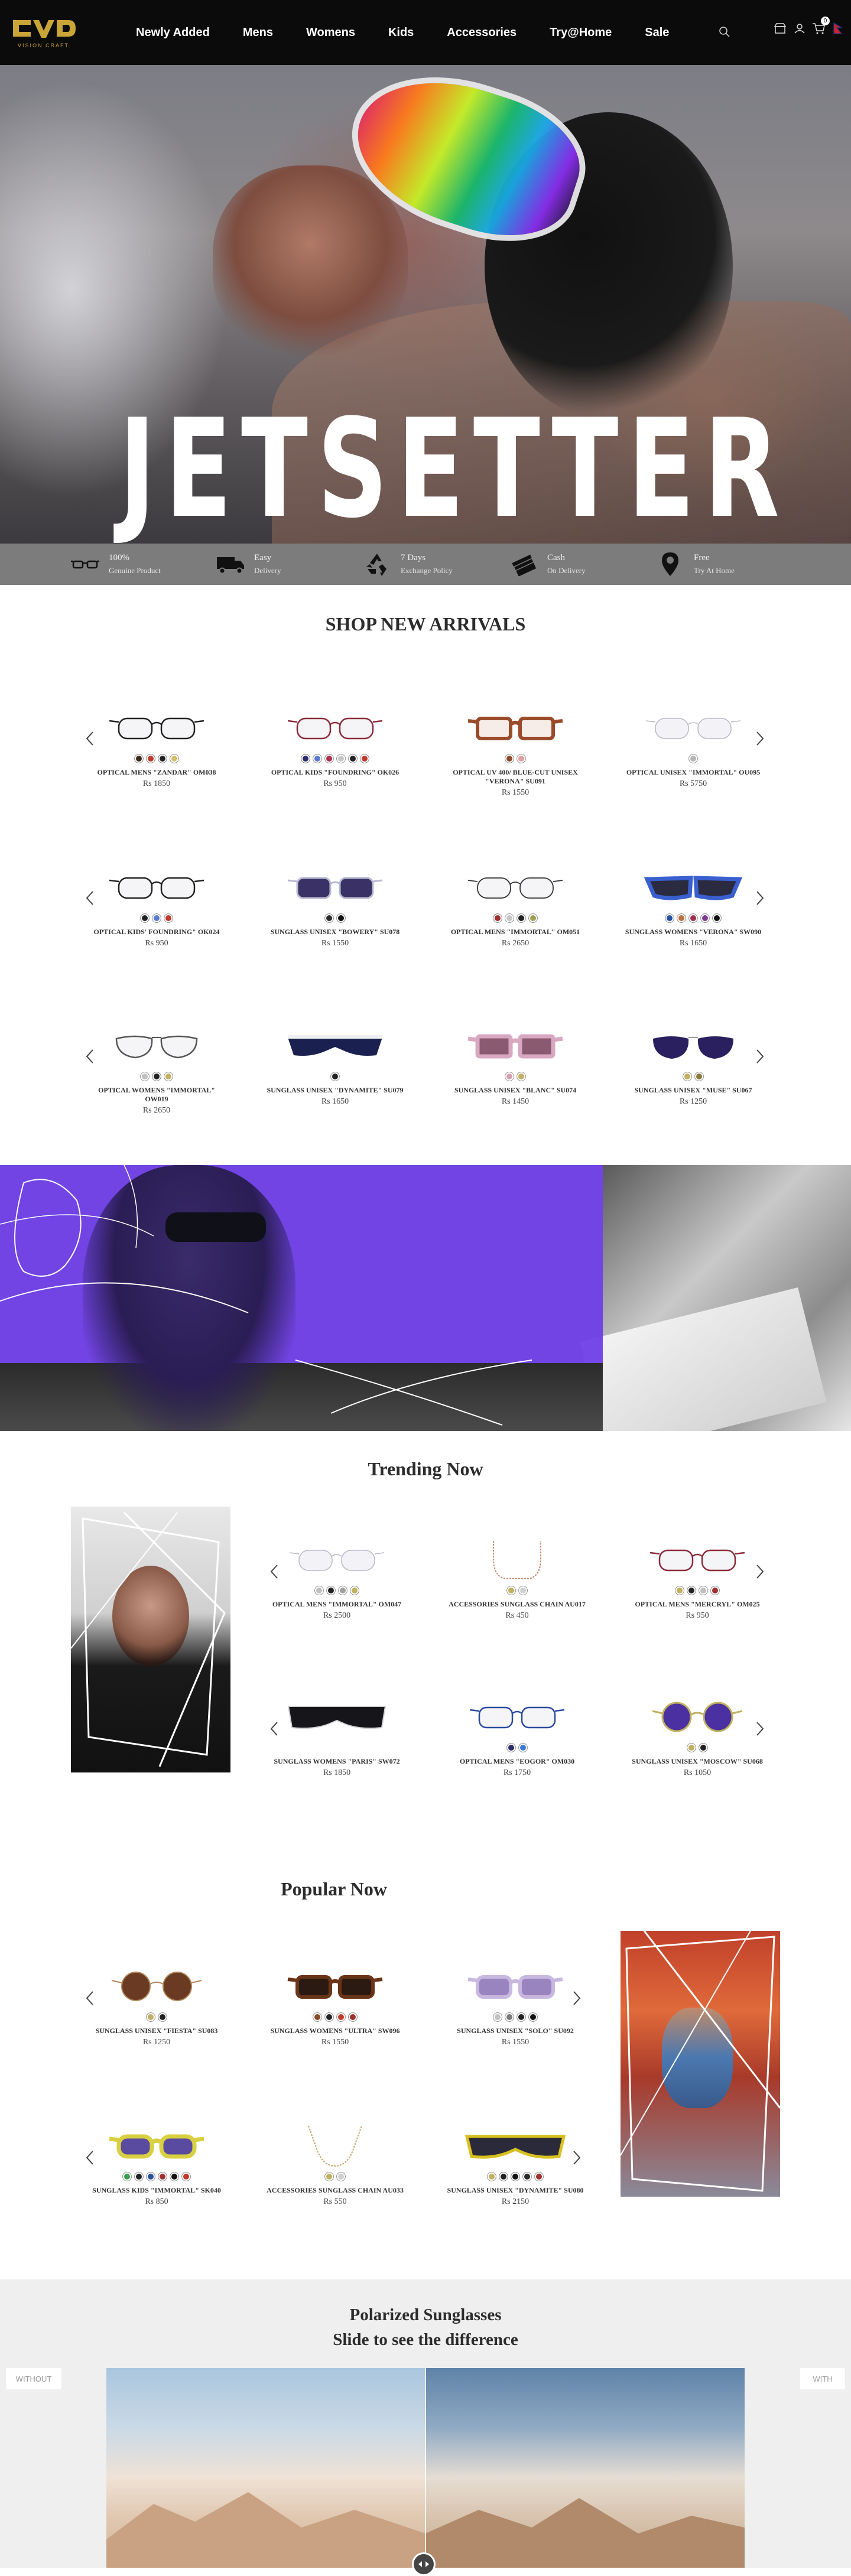 This screenshot has width=851, height=2576. What do you see at coordinates (157, 1068) in the screenshot?
I see `product-card: OPTICAL WOMENS "IMMORTAL" OW019 Rs 2650` at bounding box center [157, 1068].